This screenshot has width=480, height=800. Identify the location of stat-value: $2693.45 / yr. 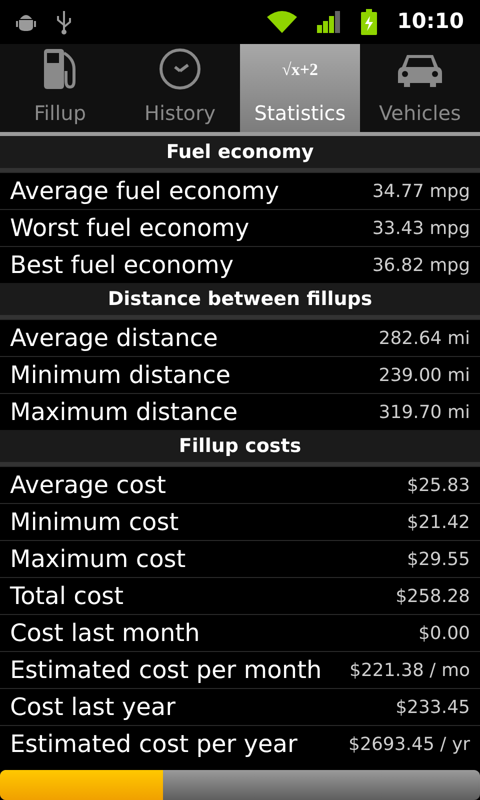
(409, 744).